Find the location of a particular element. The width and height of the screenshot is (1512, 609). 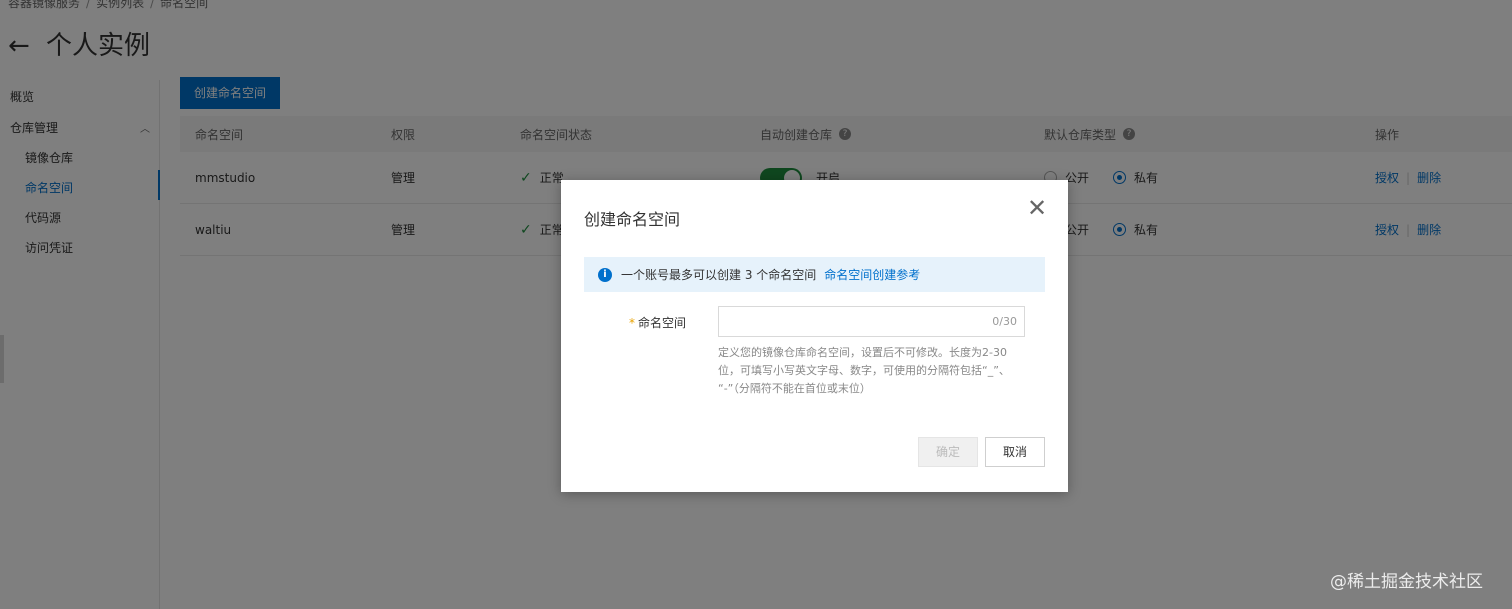

dialog-title: 创建命名空间 is located at coordinates (632, 219).